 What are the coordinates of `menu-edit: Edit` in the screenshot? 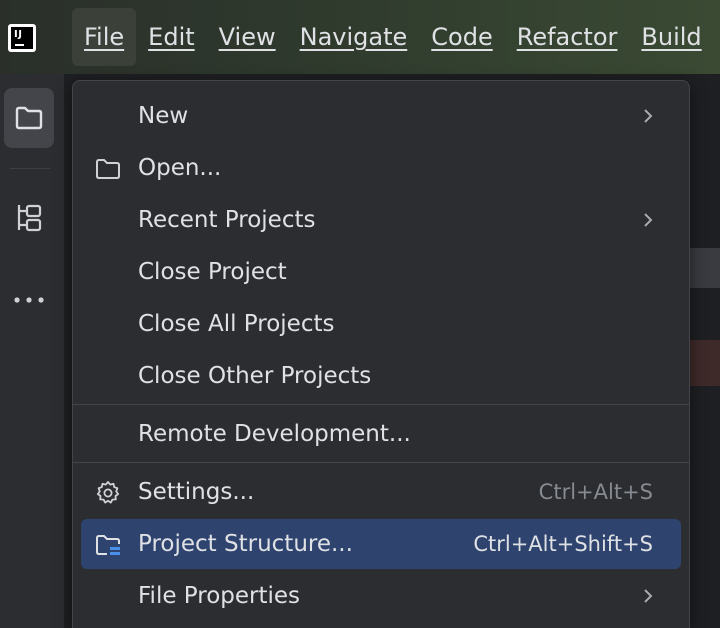 It's located at (171, 37).